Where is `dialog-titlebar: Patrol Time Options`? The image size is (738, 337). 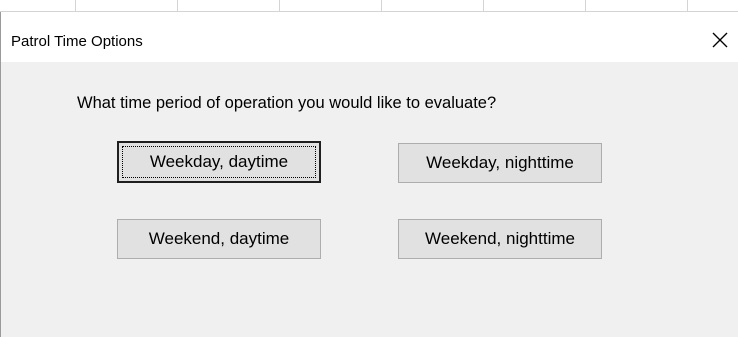 dialog-titlebar: Patrol Time Options is located at coordinates (369, 37).